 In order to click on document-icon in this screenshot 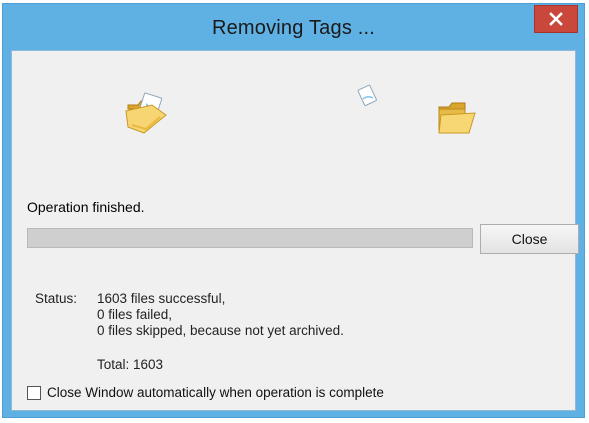, I will do `click(367, 95)`.